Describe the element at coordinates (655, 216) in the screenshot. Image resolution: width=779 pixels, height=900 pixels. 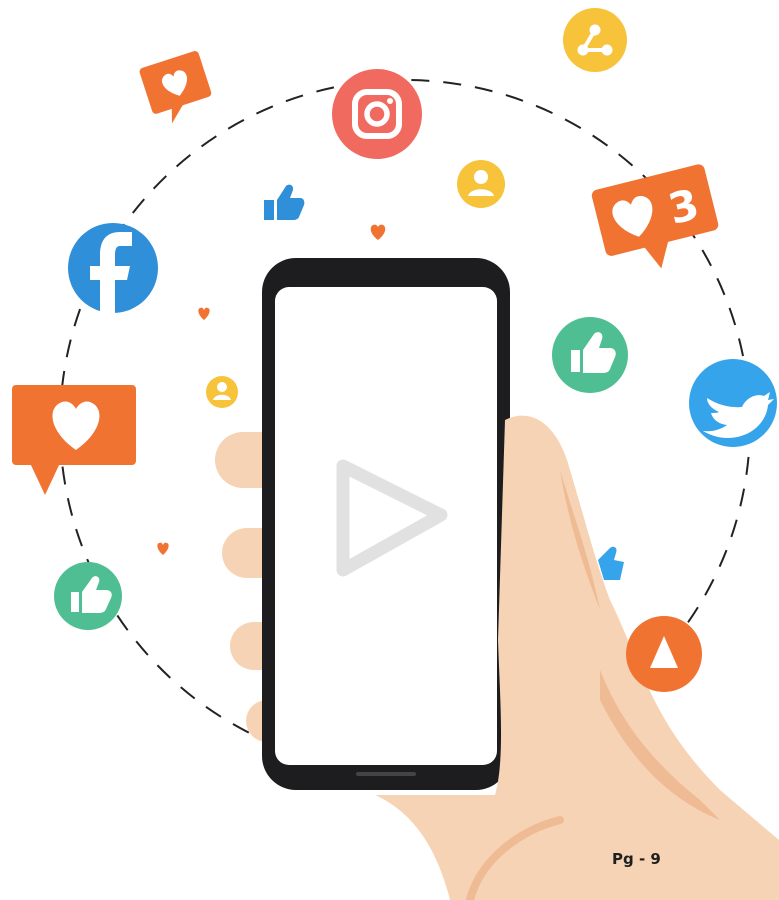
I see `notification-badge: 3` at that location.